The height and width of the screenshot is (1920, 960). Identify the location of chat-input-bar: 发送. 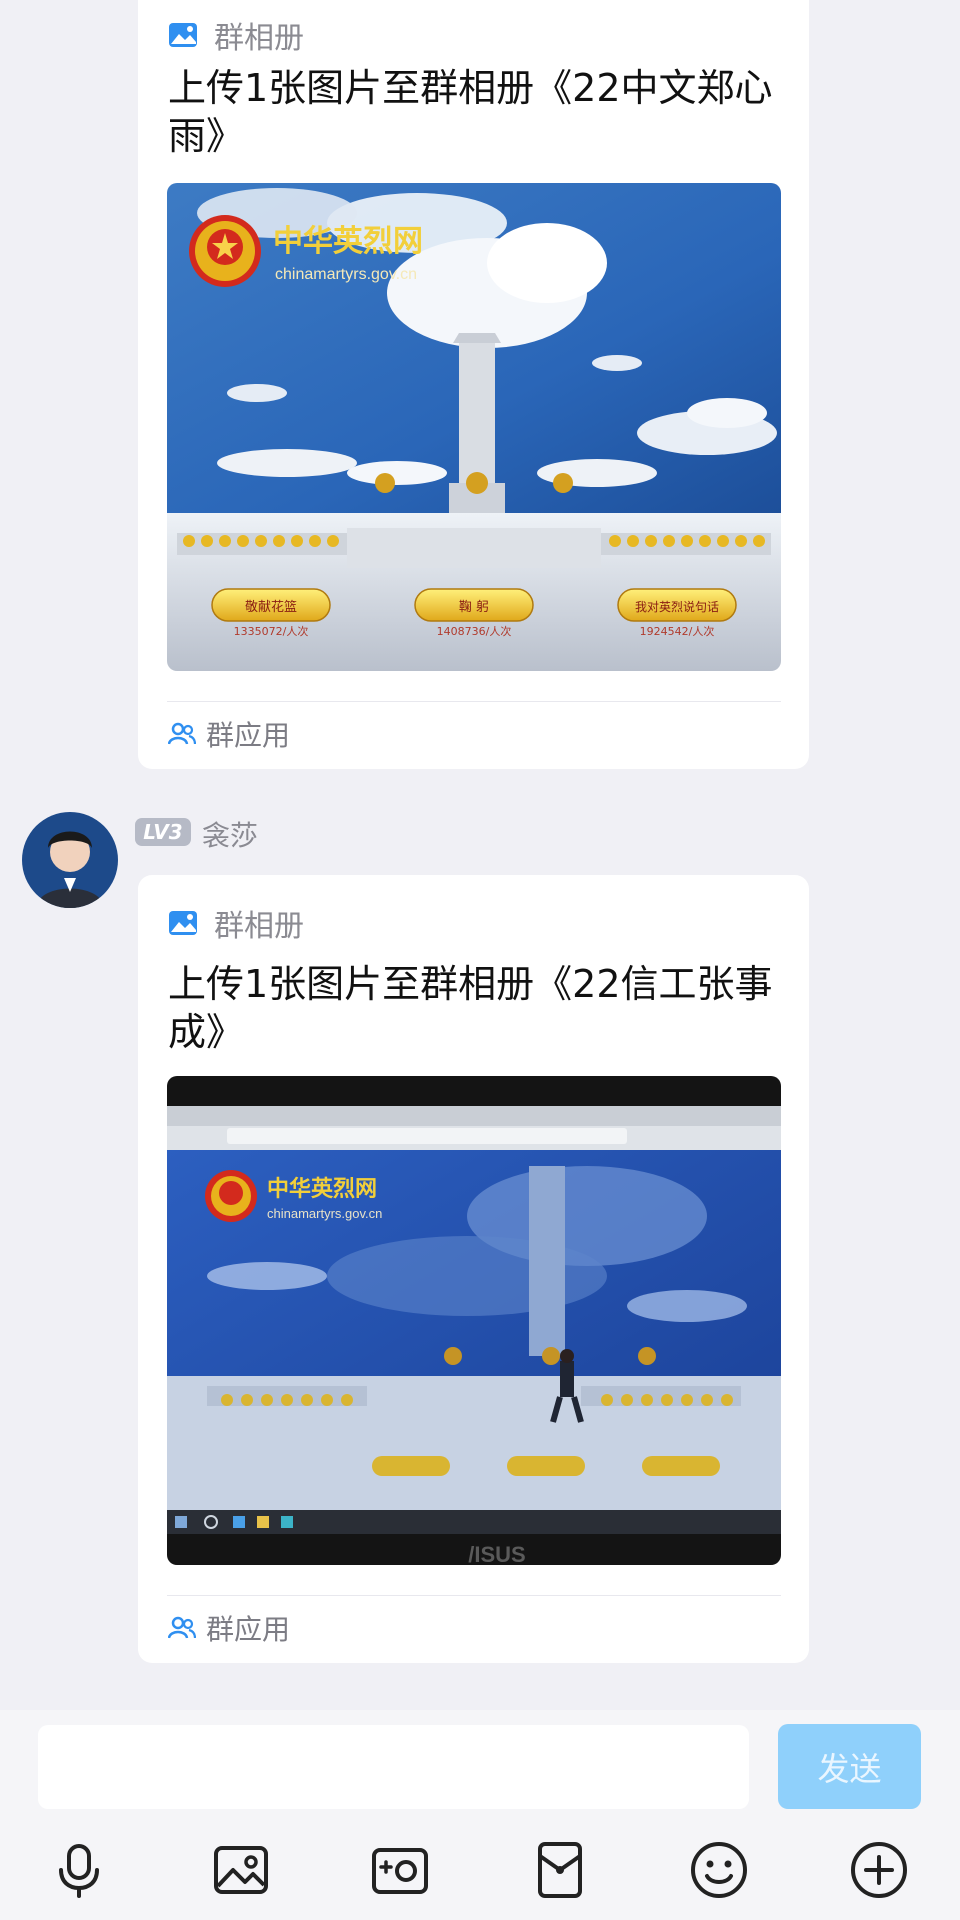
(480, 1815).